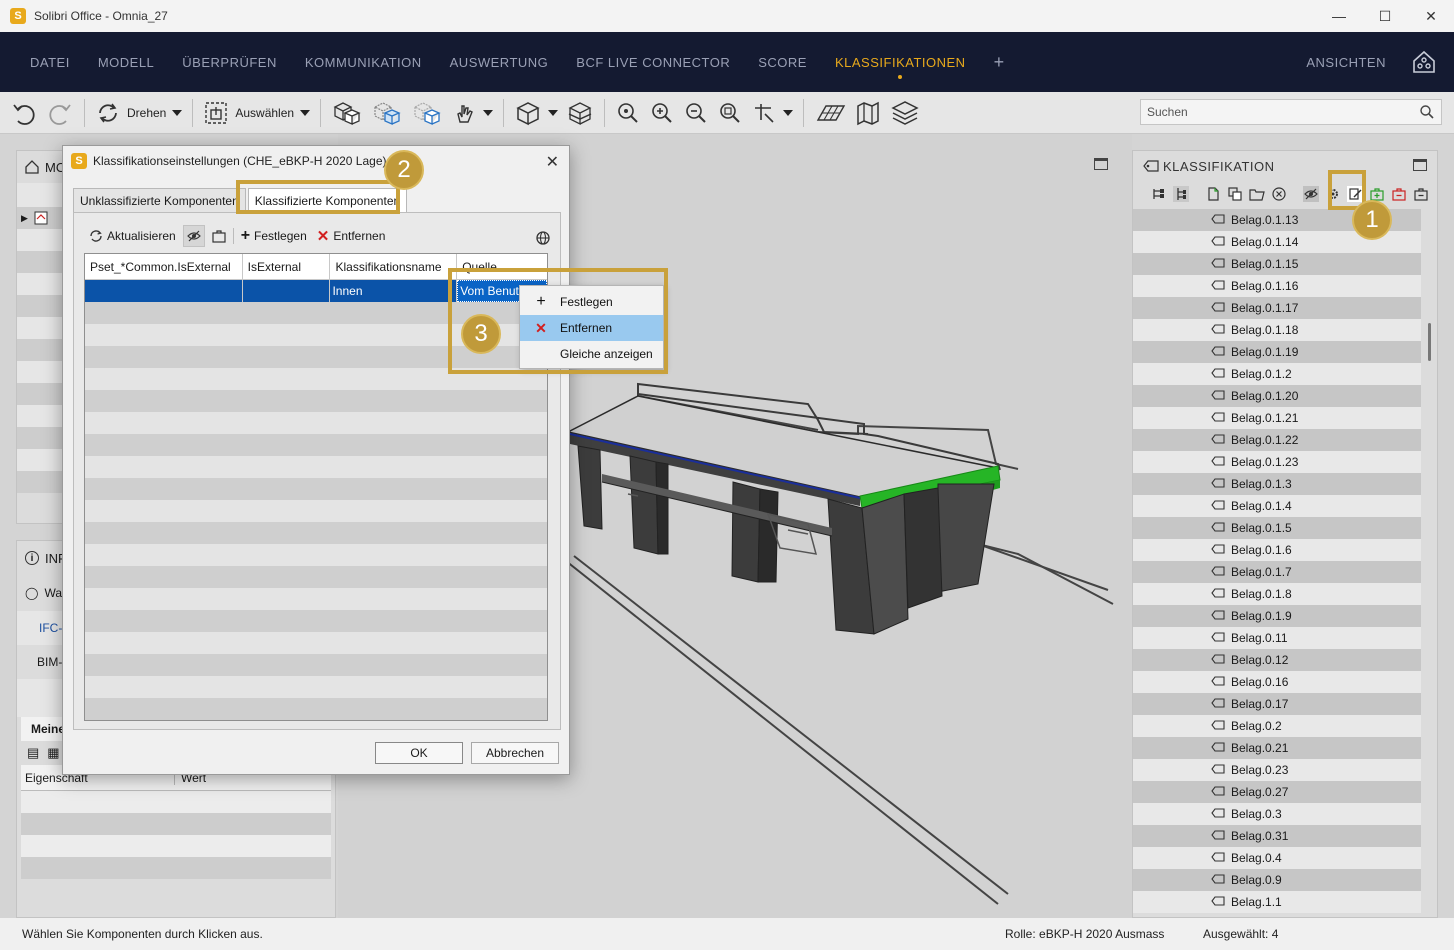  Describe the element at coordinates (900, 62) in the screenshot. I see `menu-klassifikationen: KLASSIFIKATIONEN` at that location.